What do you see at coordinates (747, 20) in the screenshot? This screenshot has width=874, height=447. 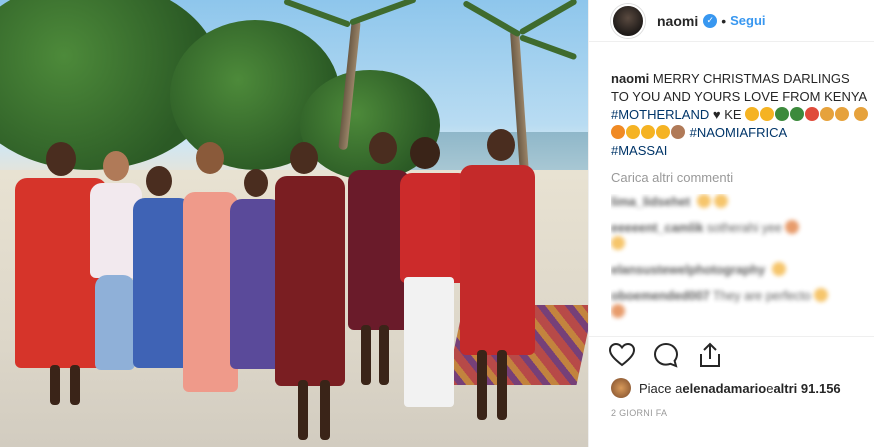 I see `follow-button: Segui` at bounding box center [747, 20].